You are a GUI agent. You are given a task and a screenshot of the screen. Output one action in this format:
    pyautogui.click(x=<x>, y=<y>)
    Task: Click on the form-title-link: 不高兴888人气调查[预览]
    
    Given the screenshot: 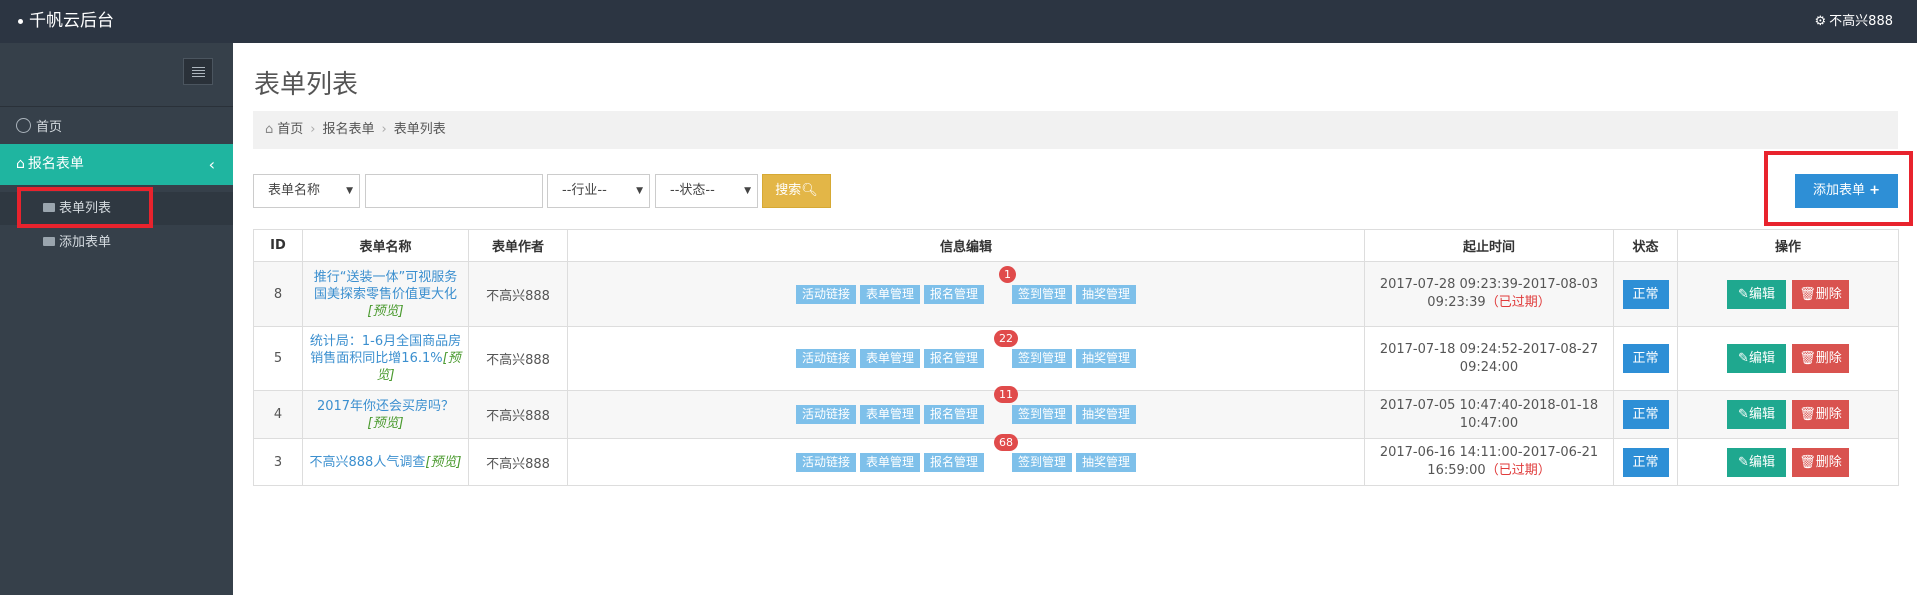 What is the action you would take?
    pyautogui.click(x=385, y=462)
    